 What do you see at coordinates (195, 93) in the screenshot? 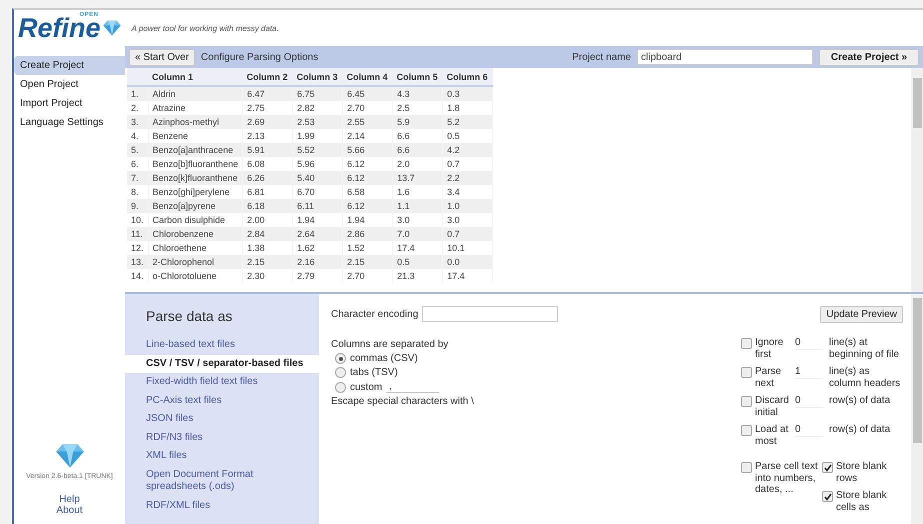
I see `table-cell: Aldrin` at bounding box center [195, 93].